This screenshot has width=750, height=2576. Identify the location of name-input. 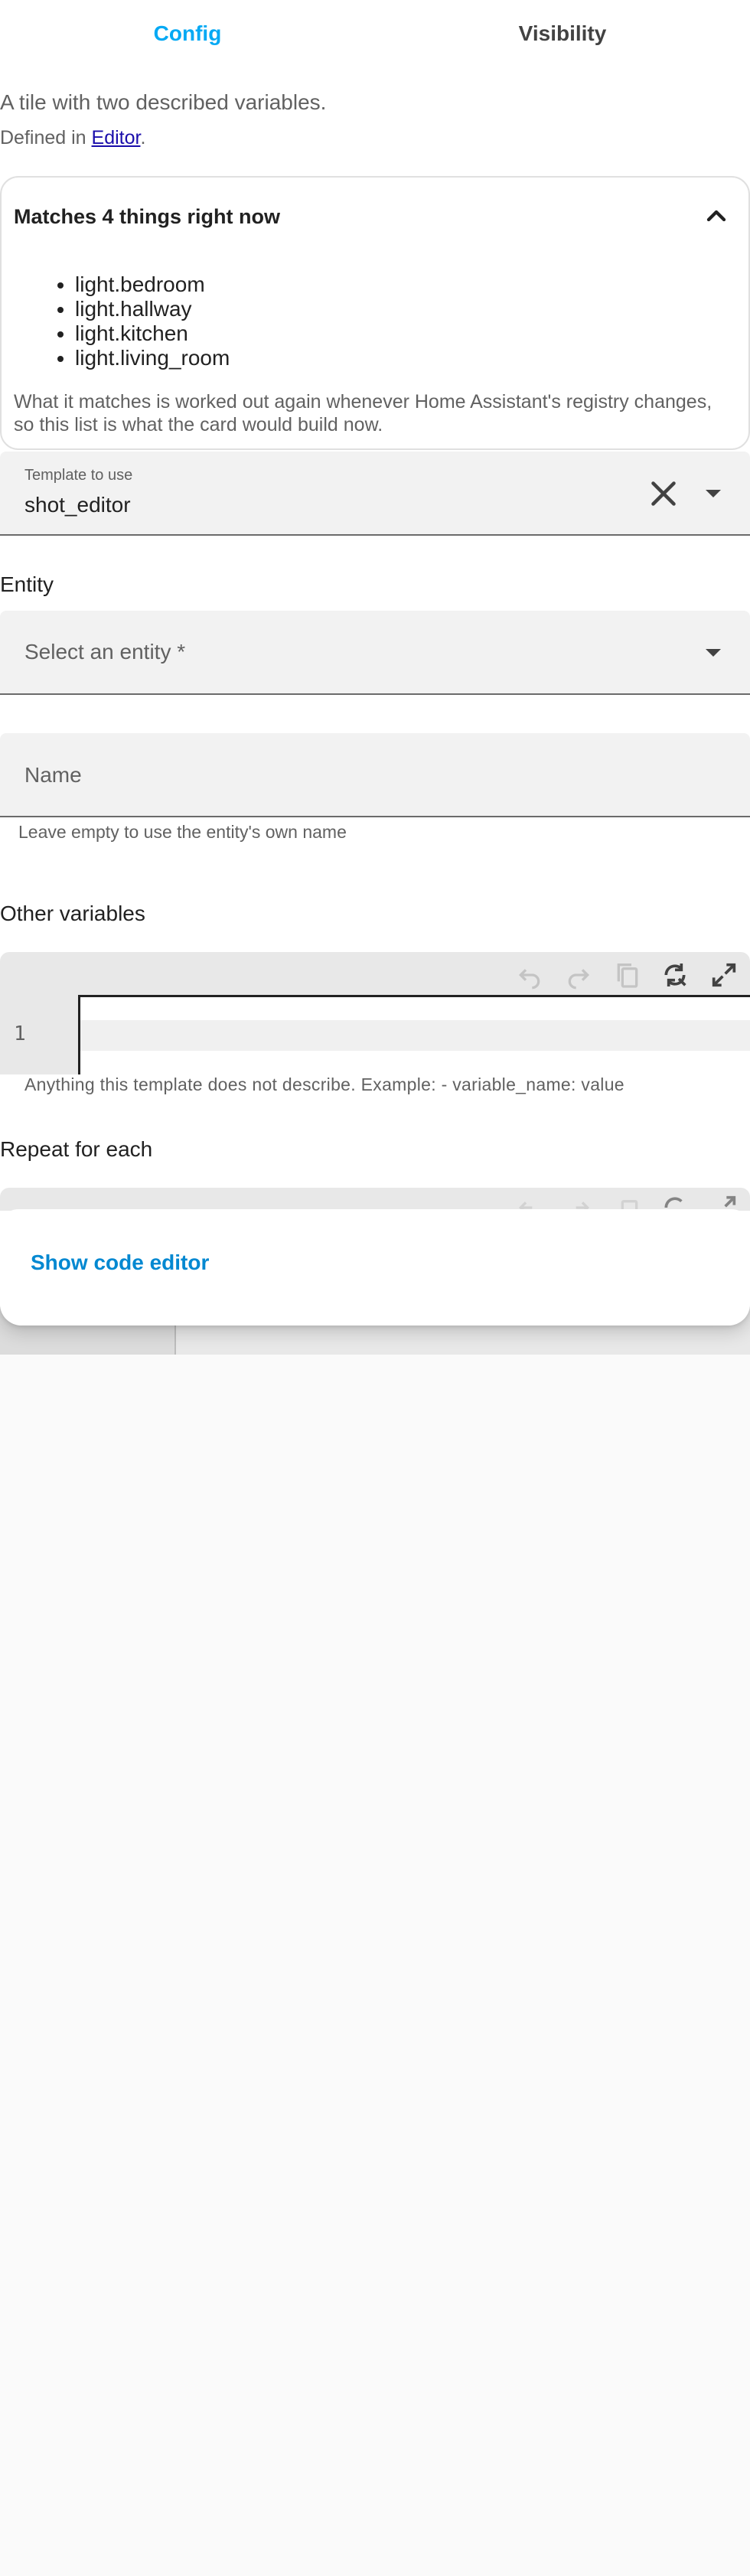
(368, 775).